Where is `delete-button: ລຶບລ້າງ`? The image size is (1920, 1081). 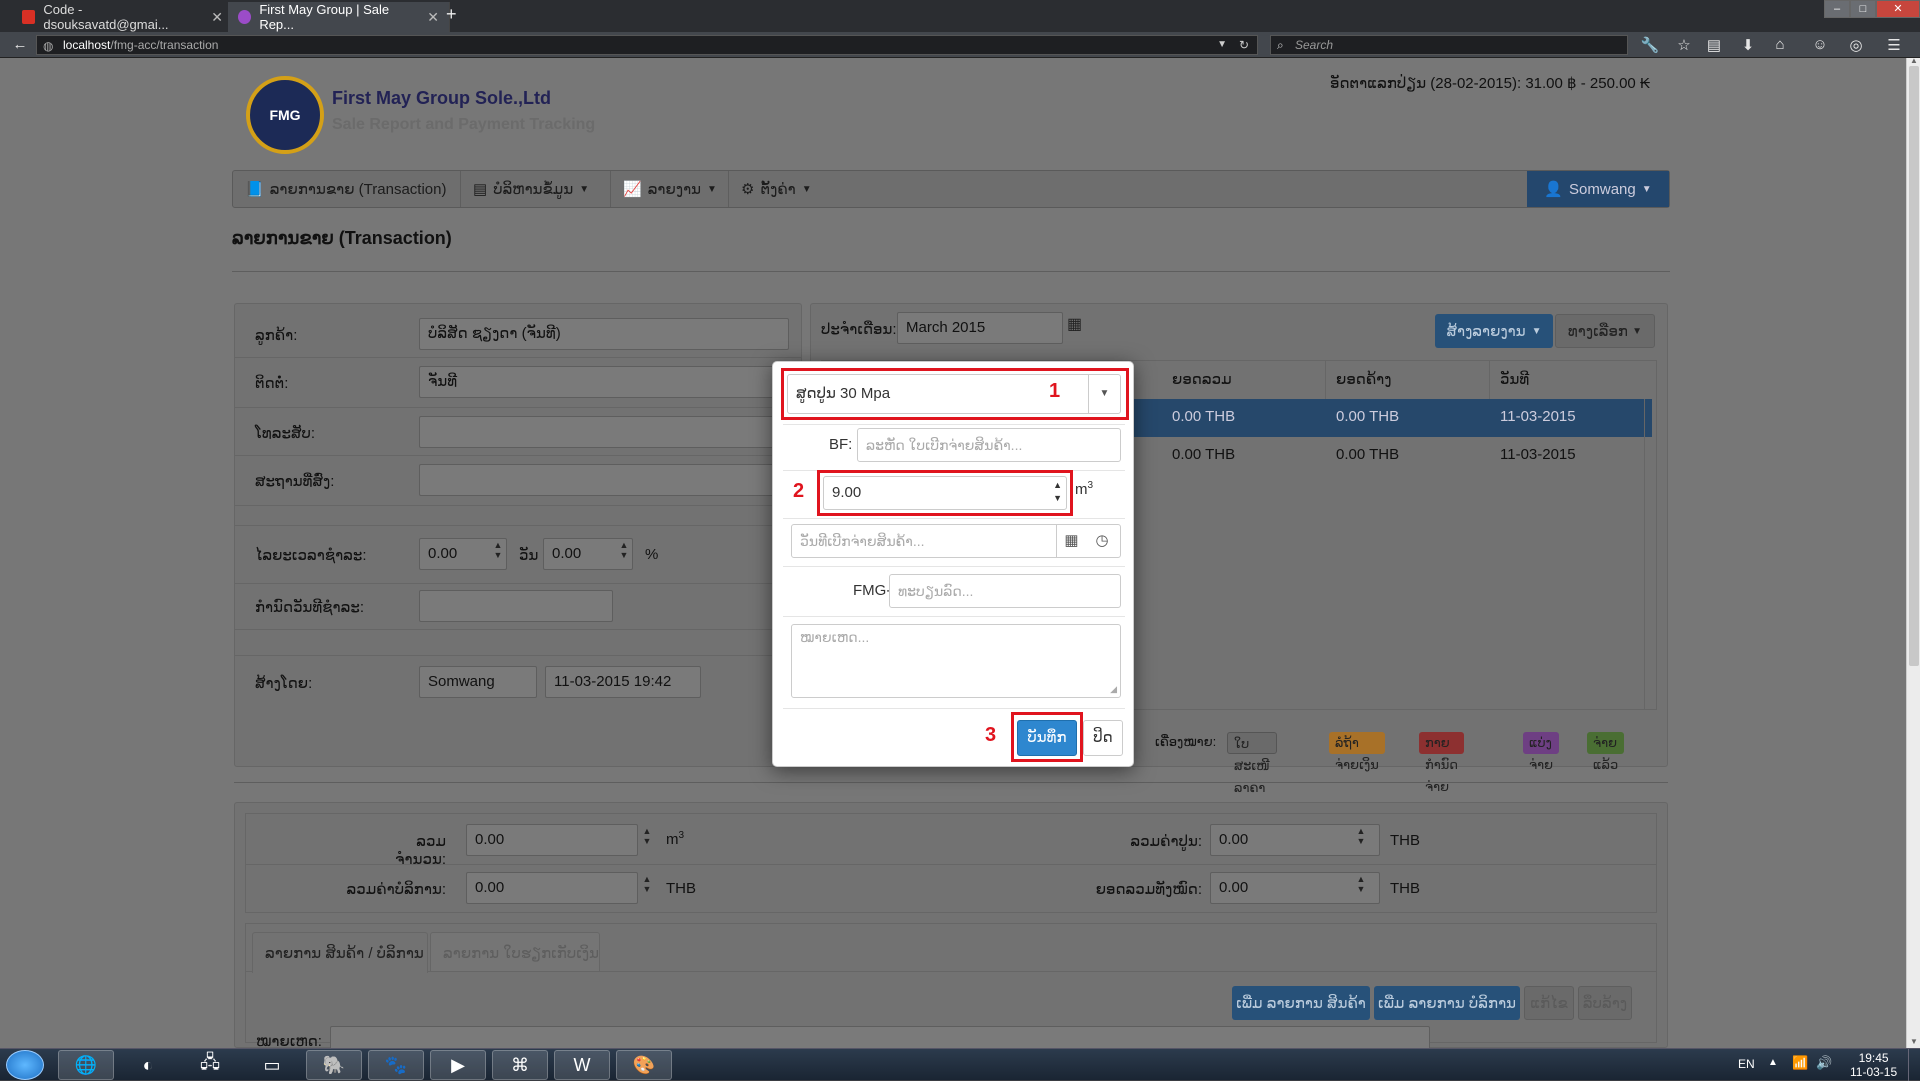
delete-button: ລຶບລ້າງ is located at coordinates (1605, 1003).